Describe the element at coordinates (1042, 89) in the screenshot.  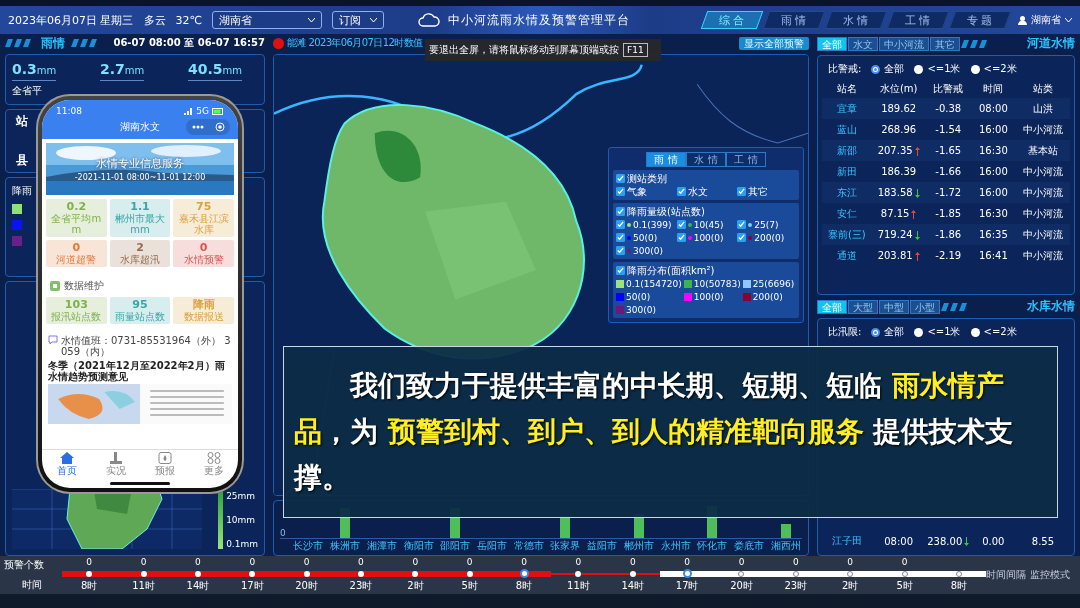
I see `column-header: 站类` at that location.